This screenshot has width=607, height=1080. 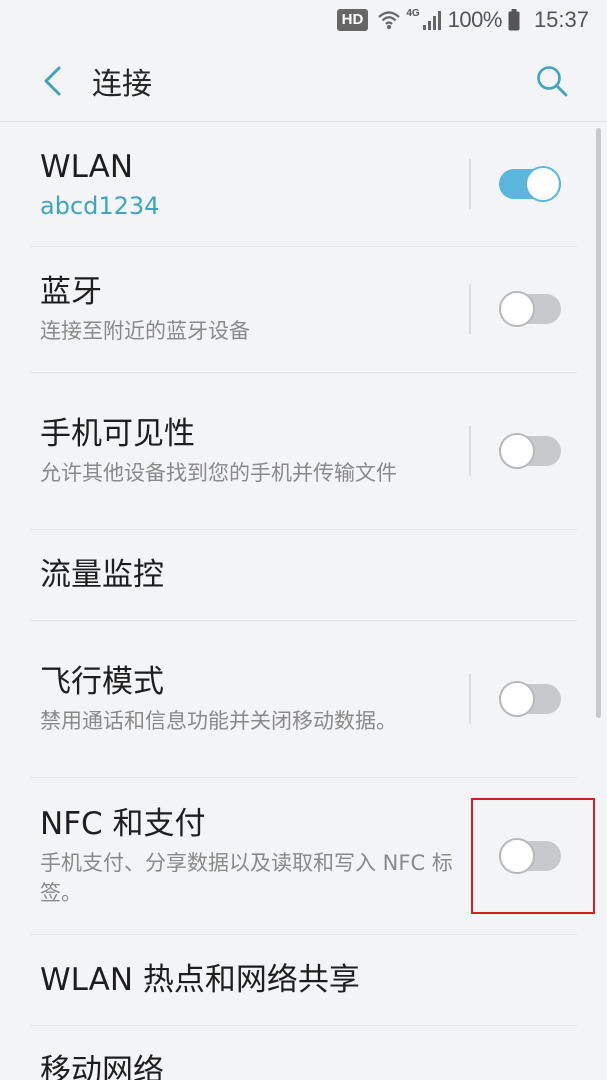 What do you see at coordinates (71, 292) in the screenshot?
I see `setting-title: 蓝牙` at bounding box center [71, 292].